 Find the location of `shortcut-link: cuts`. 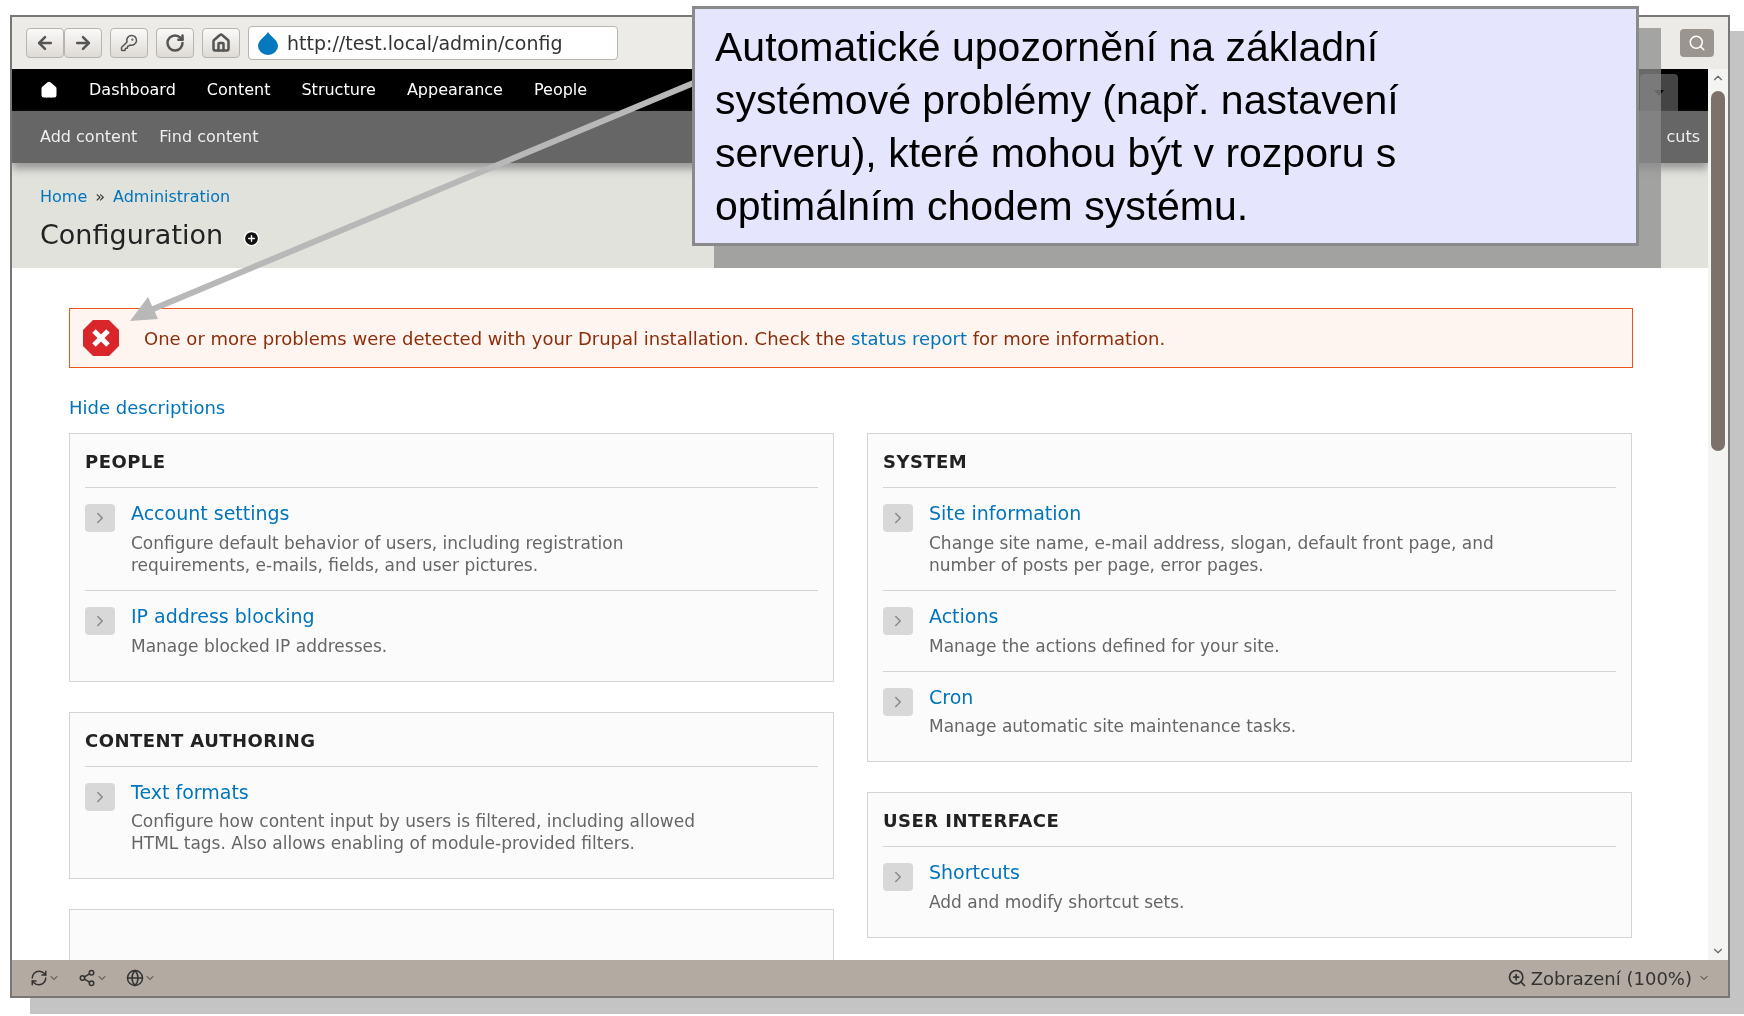

shortcut-link: cuts is located at coordinates (1683, 137).